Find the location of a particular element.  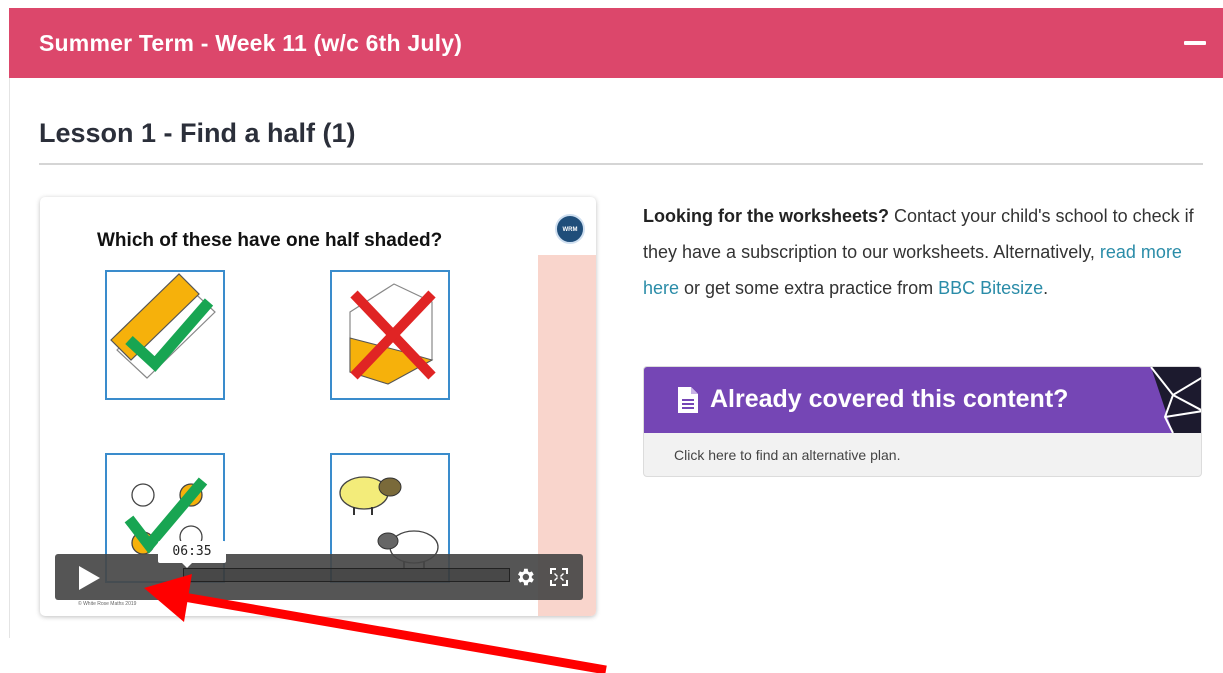

progress-bar is located at coordinates (346, 575).